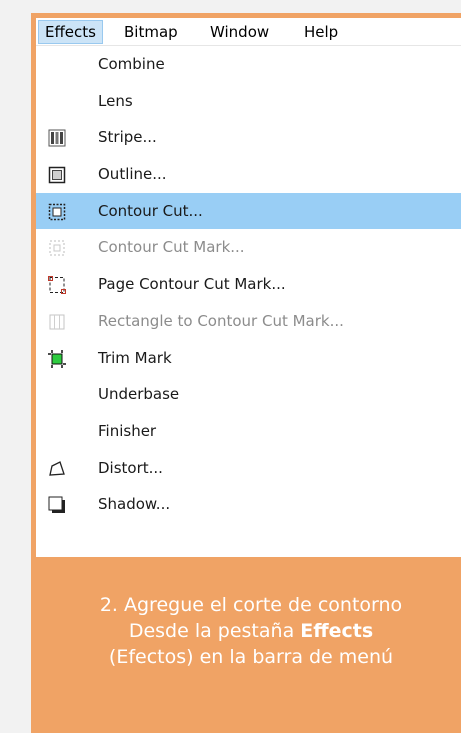 This screenshot has width=461, height=733. I want to click on menu-item-combine: Combine, so click(248, 64).